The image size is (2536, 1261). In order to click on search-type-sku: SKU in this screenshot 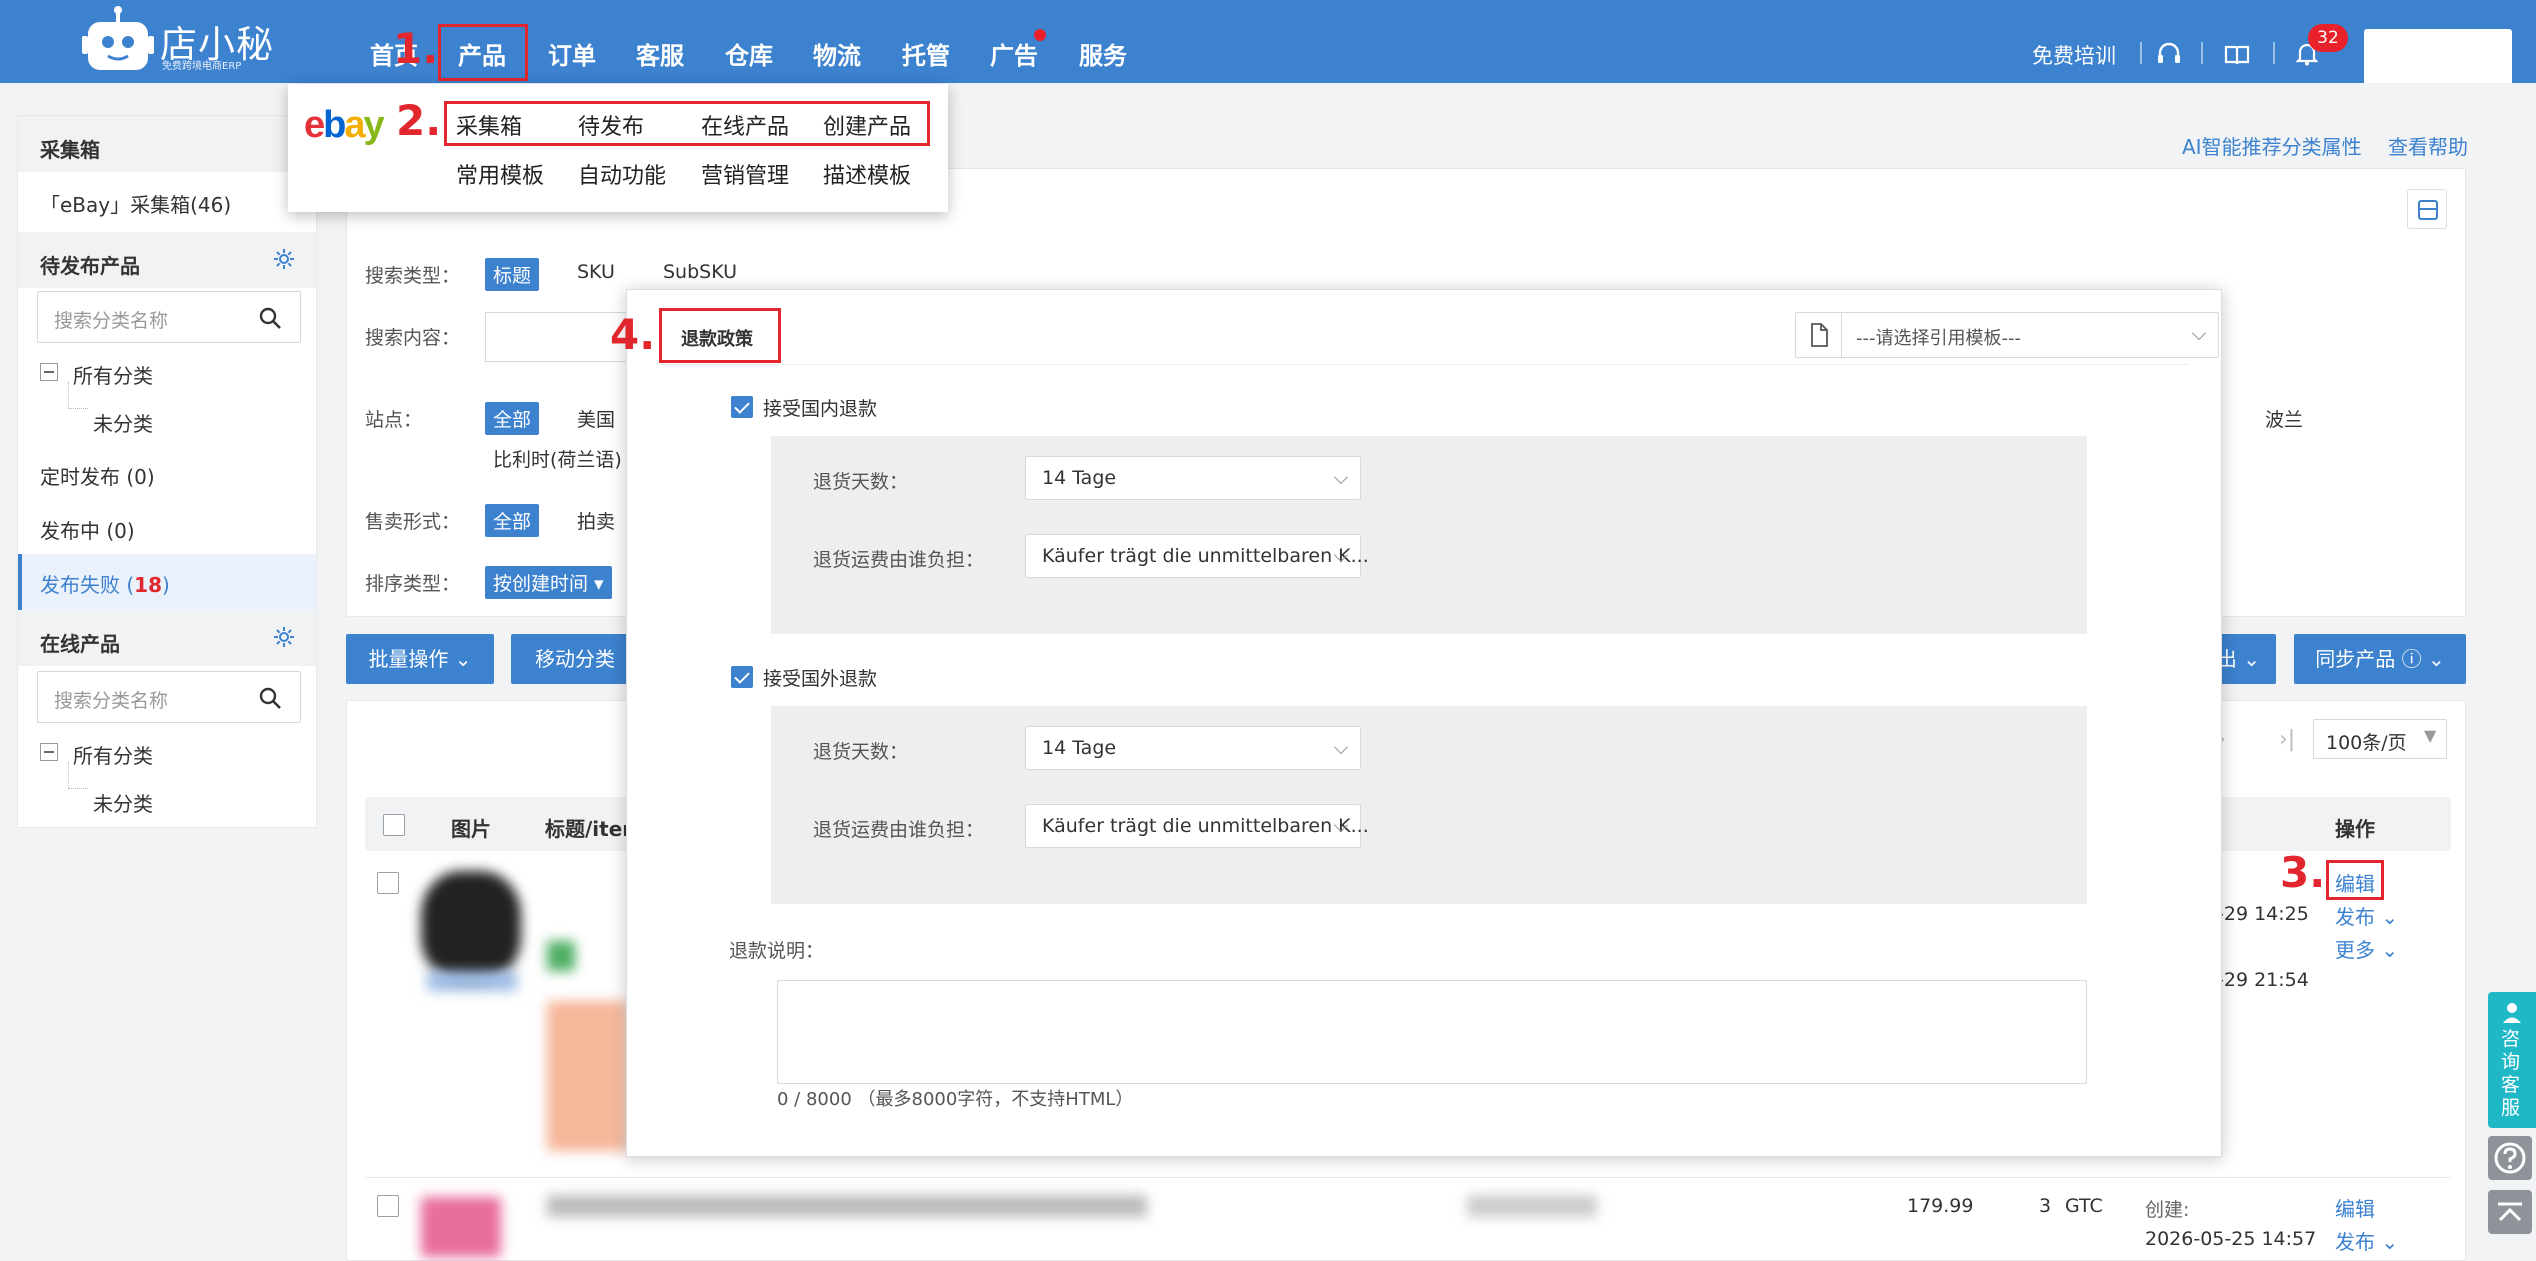, I will do `click(596, 272)`.